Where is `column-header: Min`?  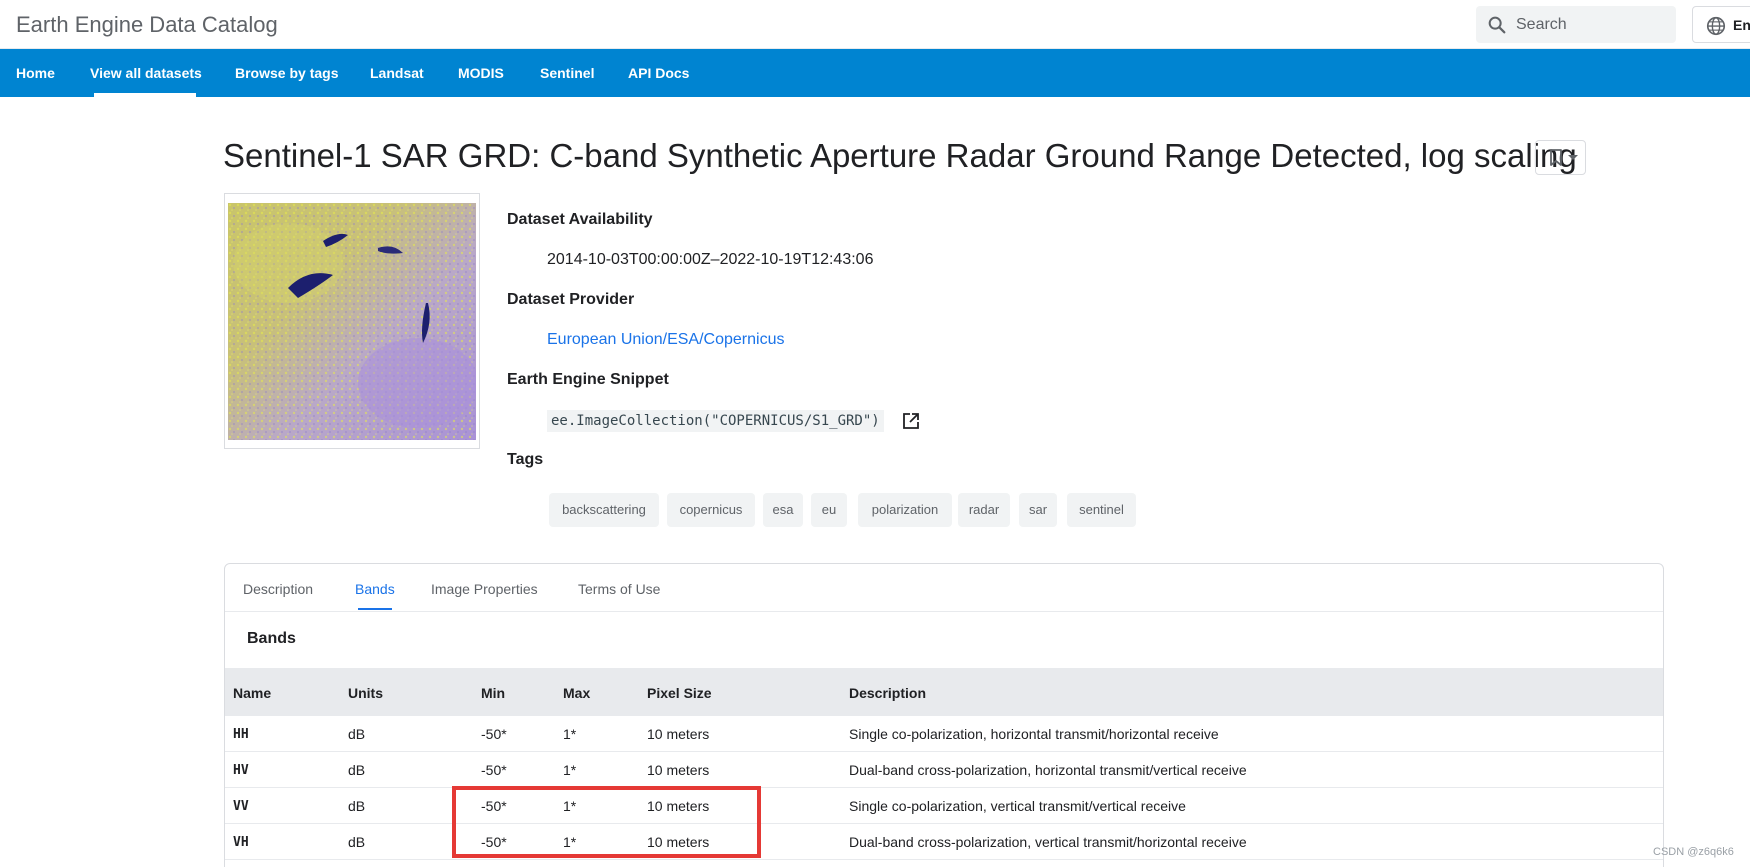 column-header: Min is located at coordinates (493, 693).